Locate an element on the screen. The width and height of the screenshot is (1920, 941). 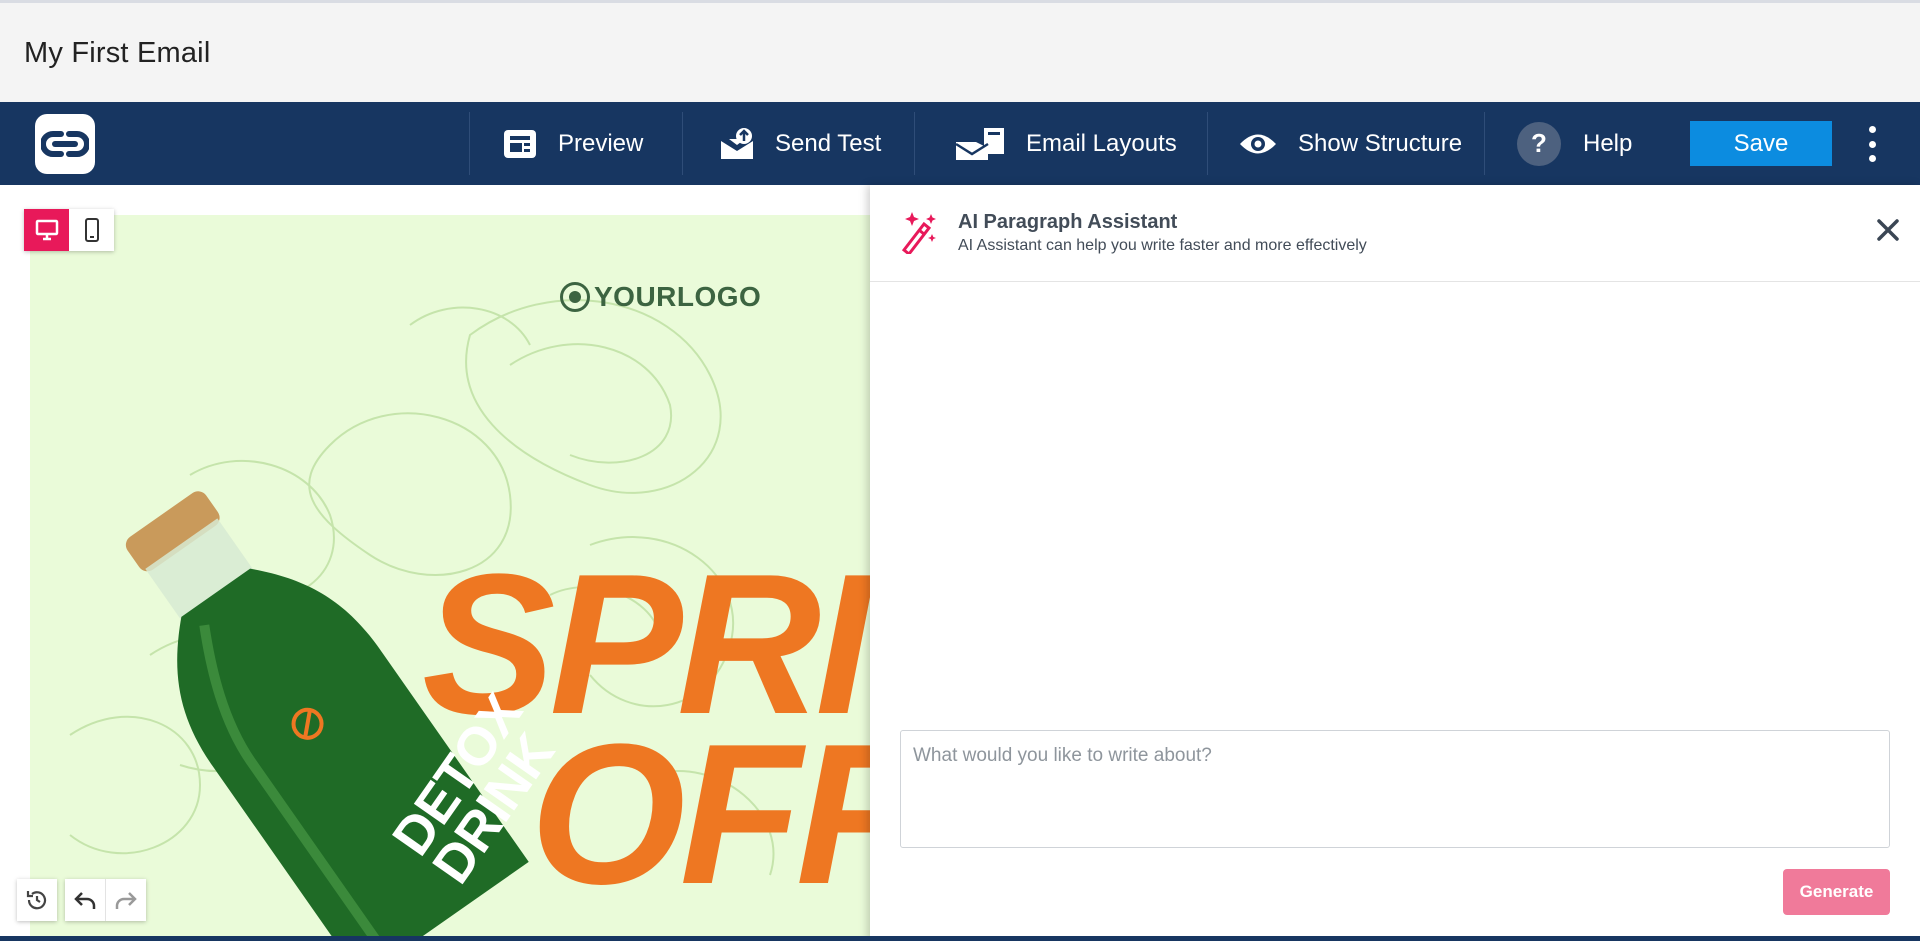
magic-wand-icon is located at coordinates (918, 234).